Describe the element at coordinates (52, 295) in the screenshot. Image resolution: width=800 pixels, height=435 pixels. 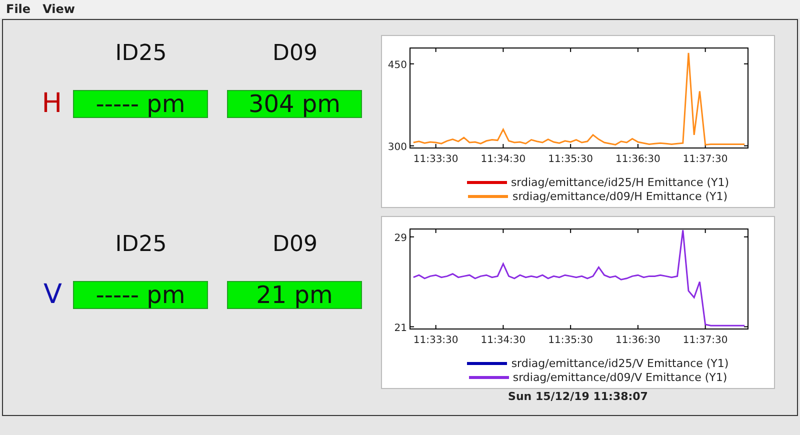
I see `plane-label: V` at that location.